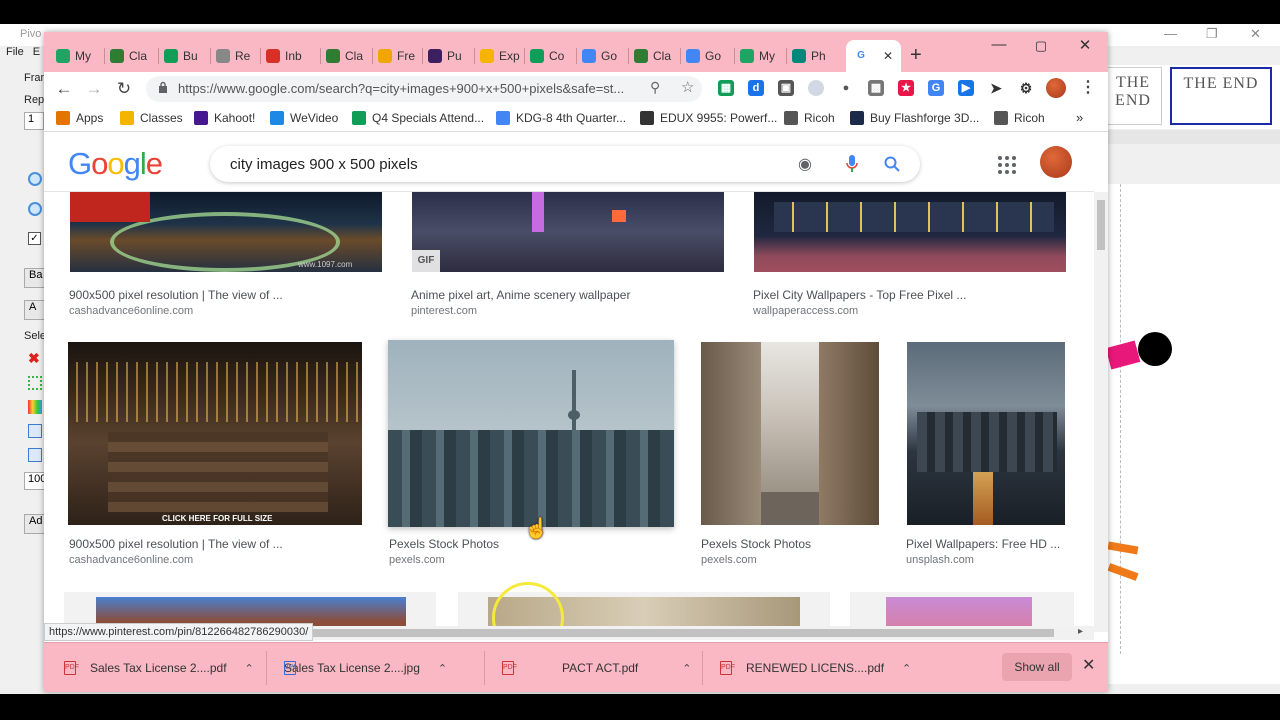 This screenshot has width=1280, height=720. What do you see at coordinates (726, 88) in the screenshot?
I see `sheets-extension-icon: ▦` at bounding box center [726, 88].